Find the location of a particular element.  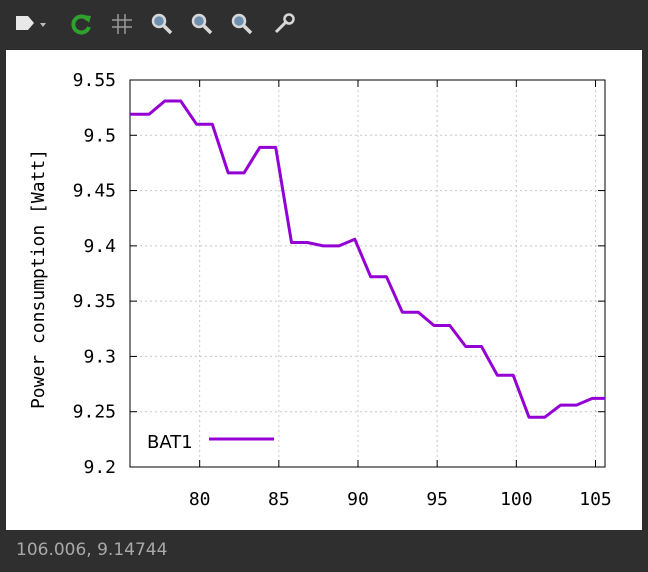

zoom-out-button is located at coordinates (202, 24).